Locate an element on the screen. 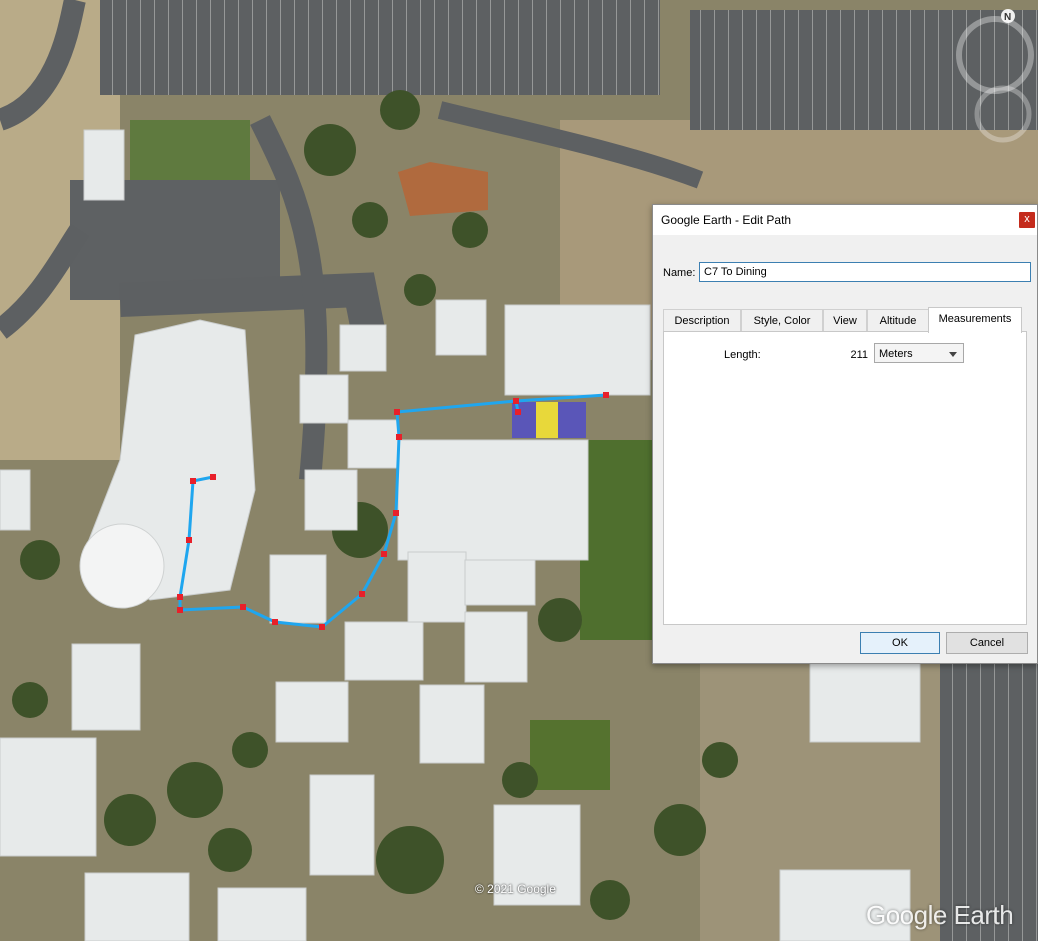 Image resolution: width=1038 pixels, height=941 pixels. map-copyright: © 2021 Google is located at coordinates (515, 889).